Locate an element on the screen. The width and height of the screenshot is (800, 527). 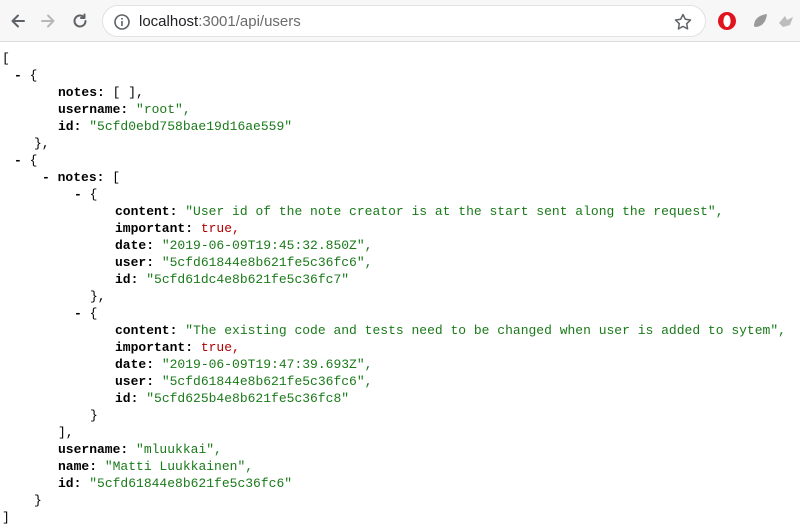
note-1-date: date: "2019-06-09T19:47:39.693Z", is located at coordinates (243, 365).